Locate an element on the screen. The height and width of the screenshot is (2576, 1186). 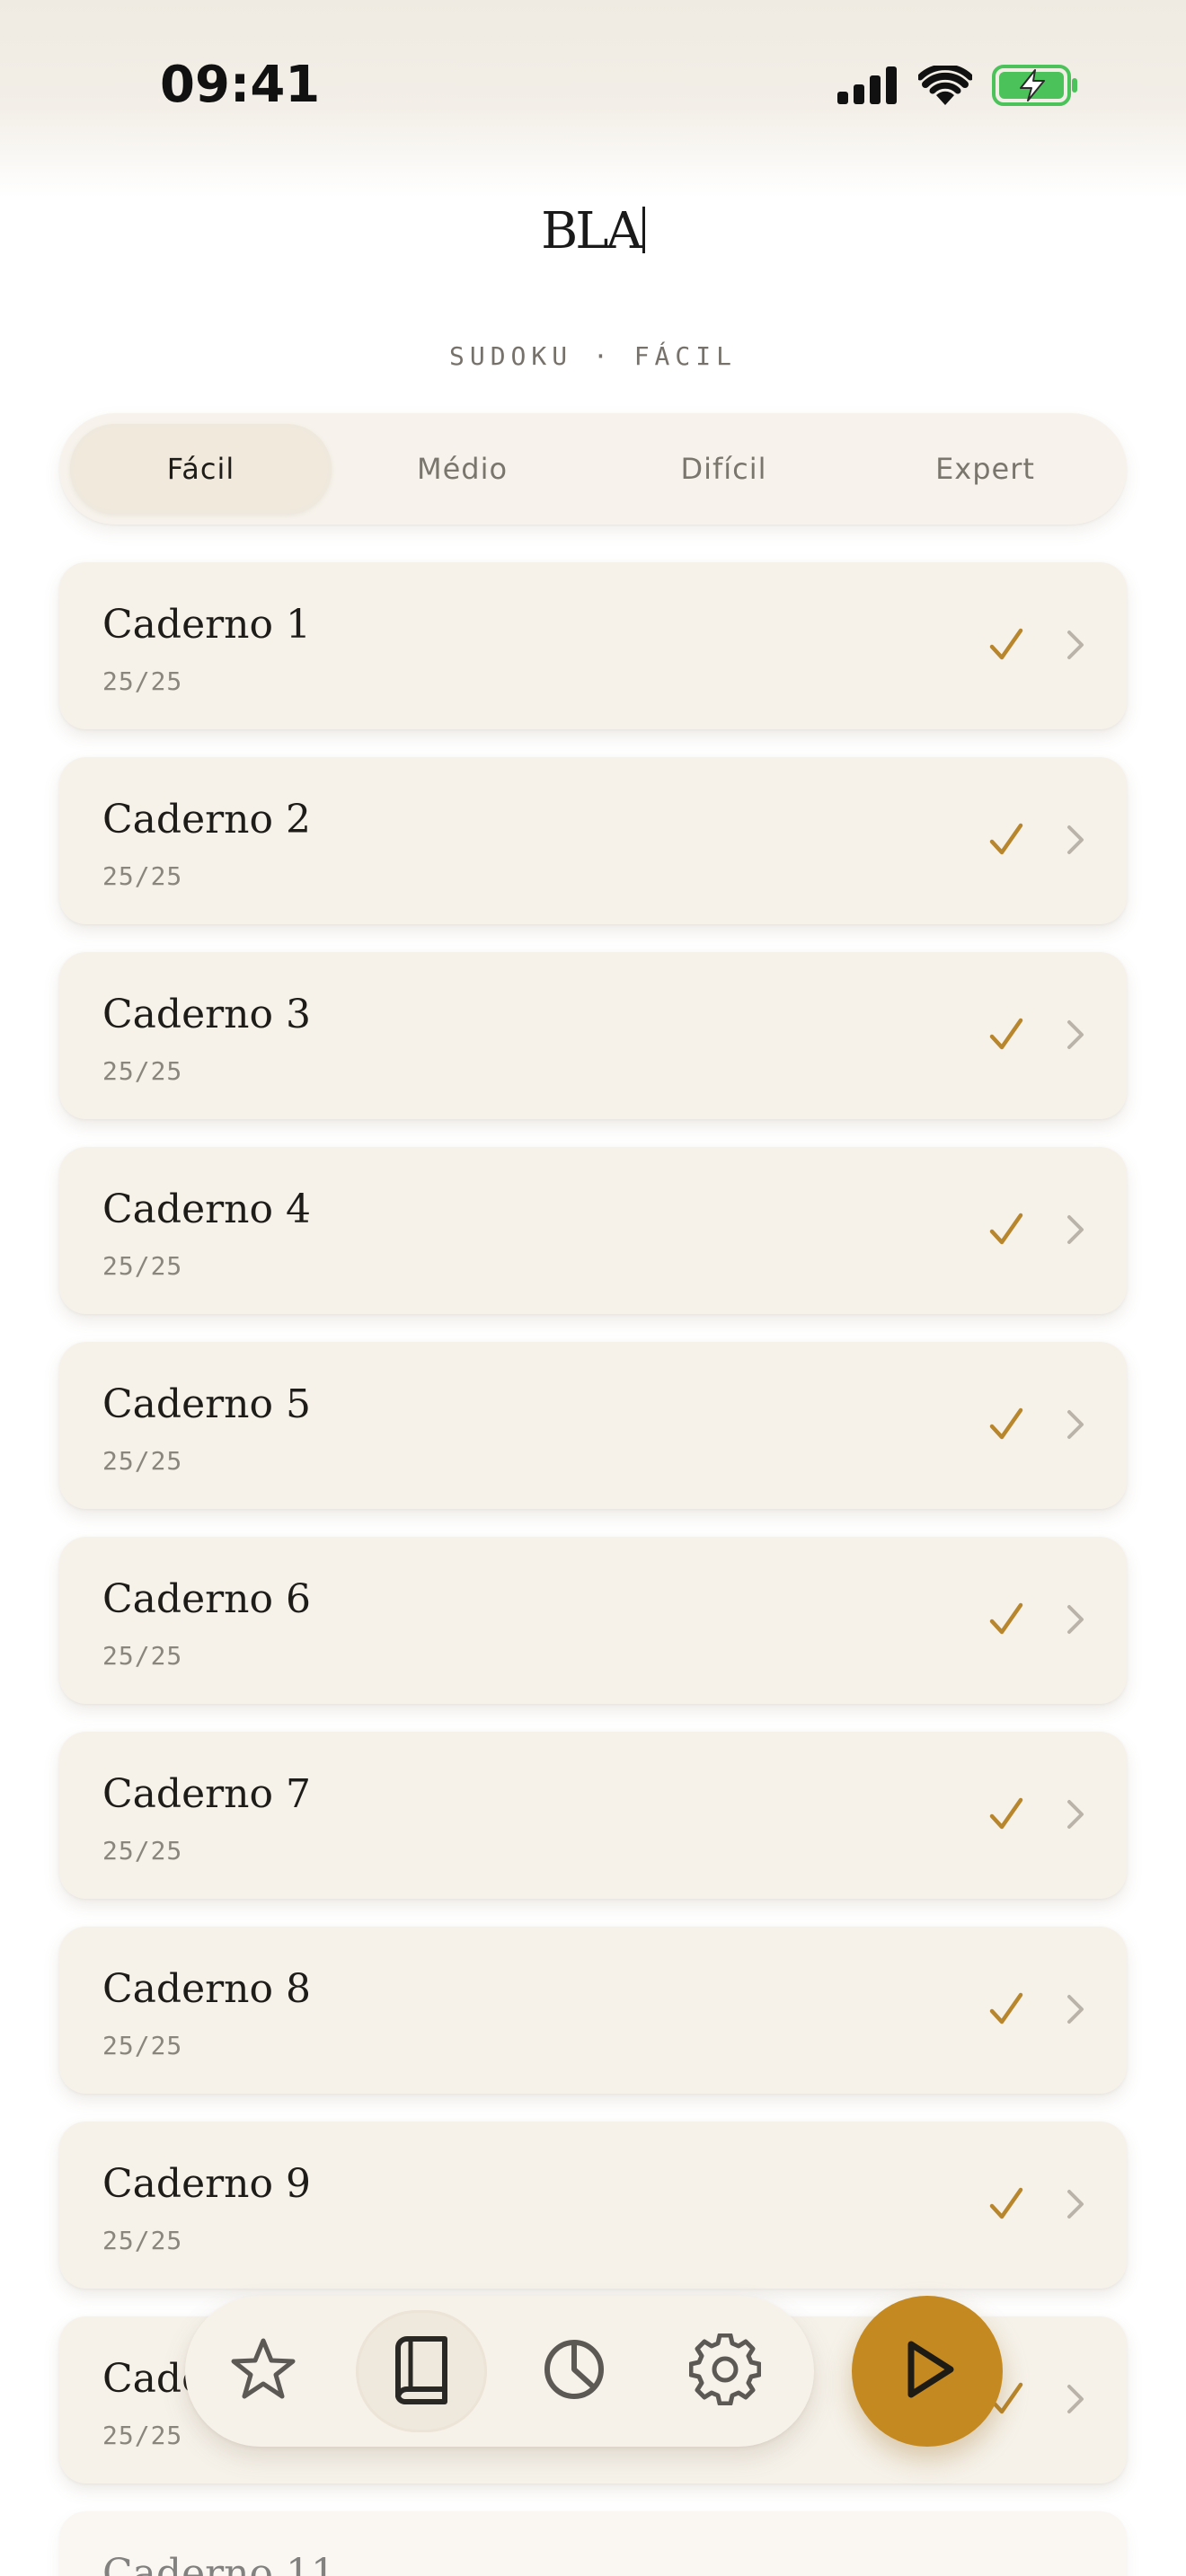
tab-dificil: Difícil is located at coordinates (723, 469).